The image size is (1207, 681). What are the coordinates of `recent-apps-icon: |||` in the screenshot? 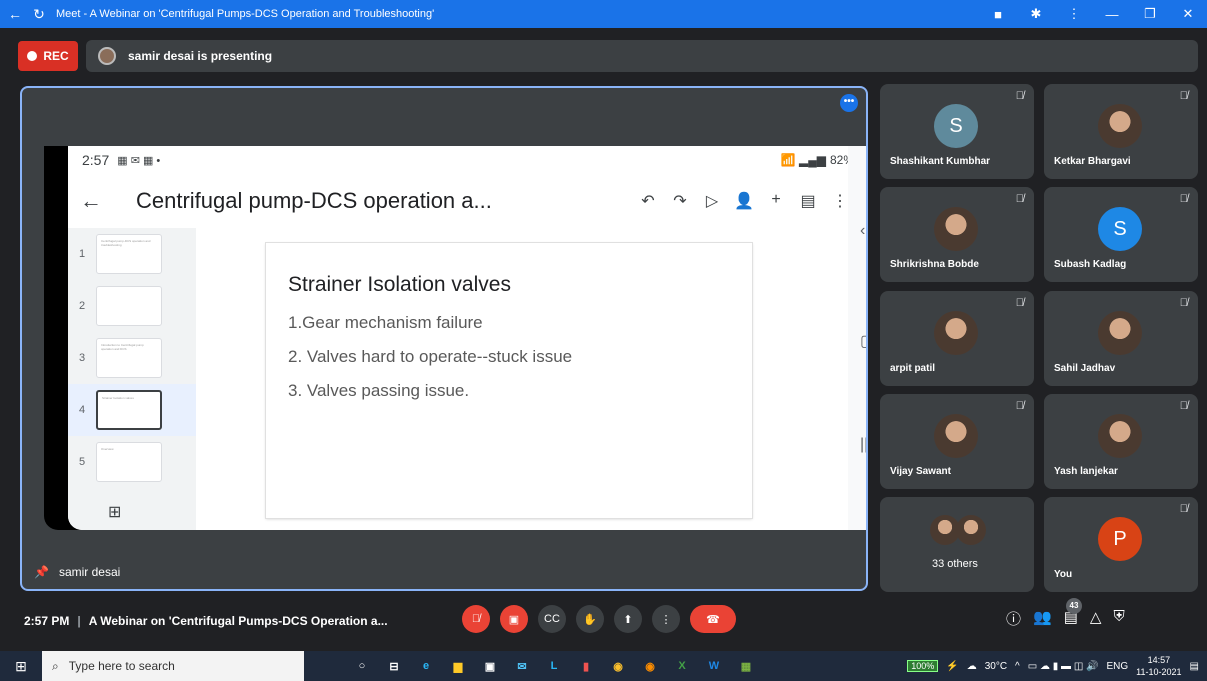 It's located at (863, 445).